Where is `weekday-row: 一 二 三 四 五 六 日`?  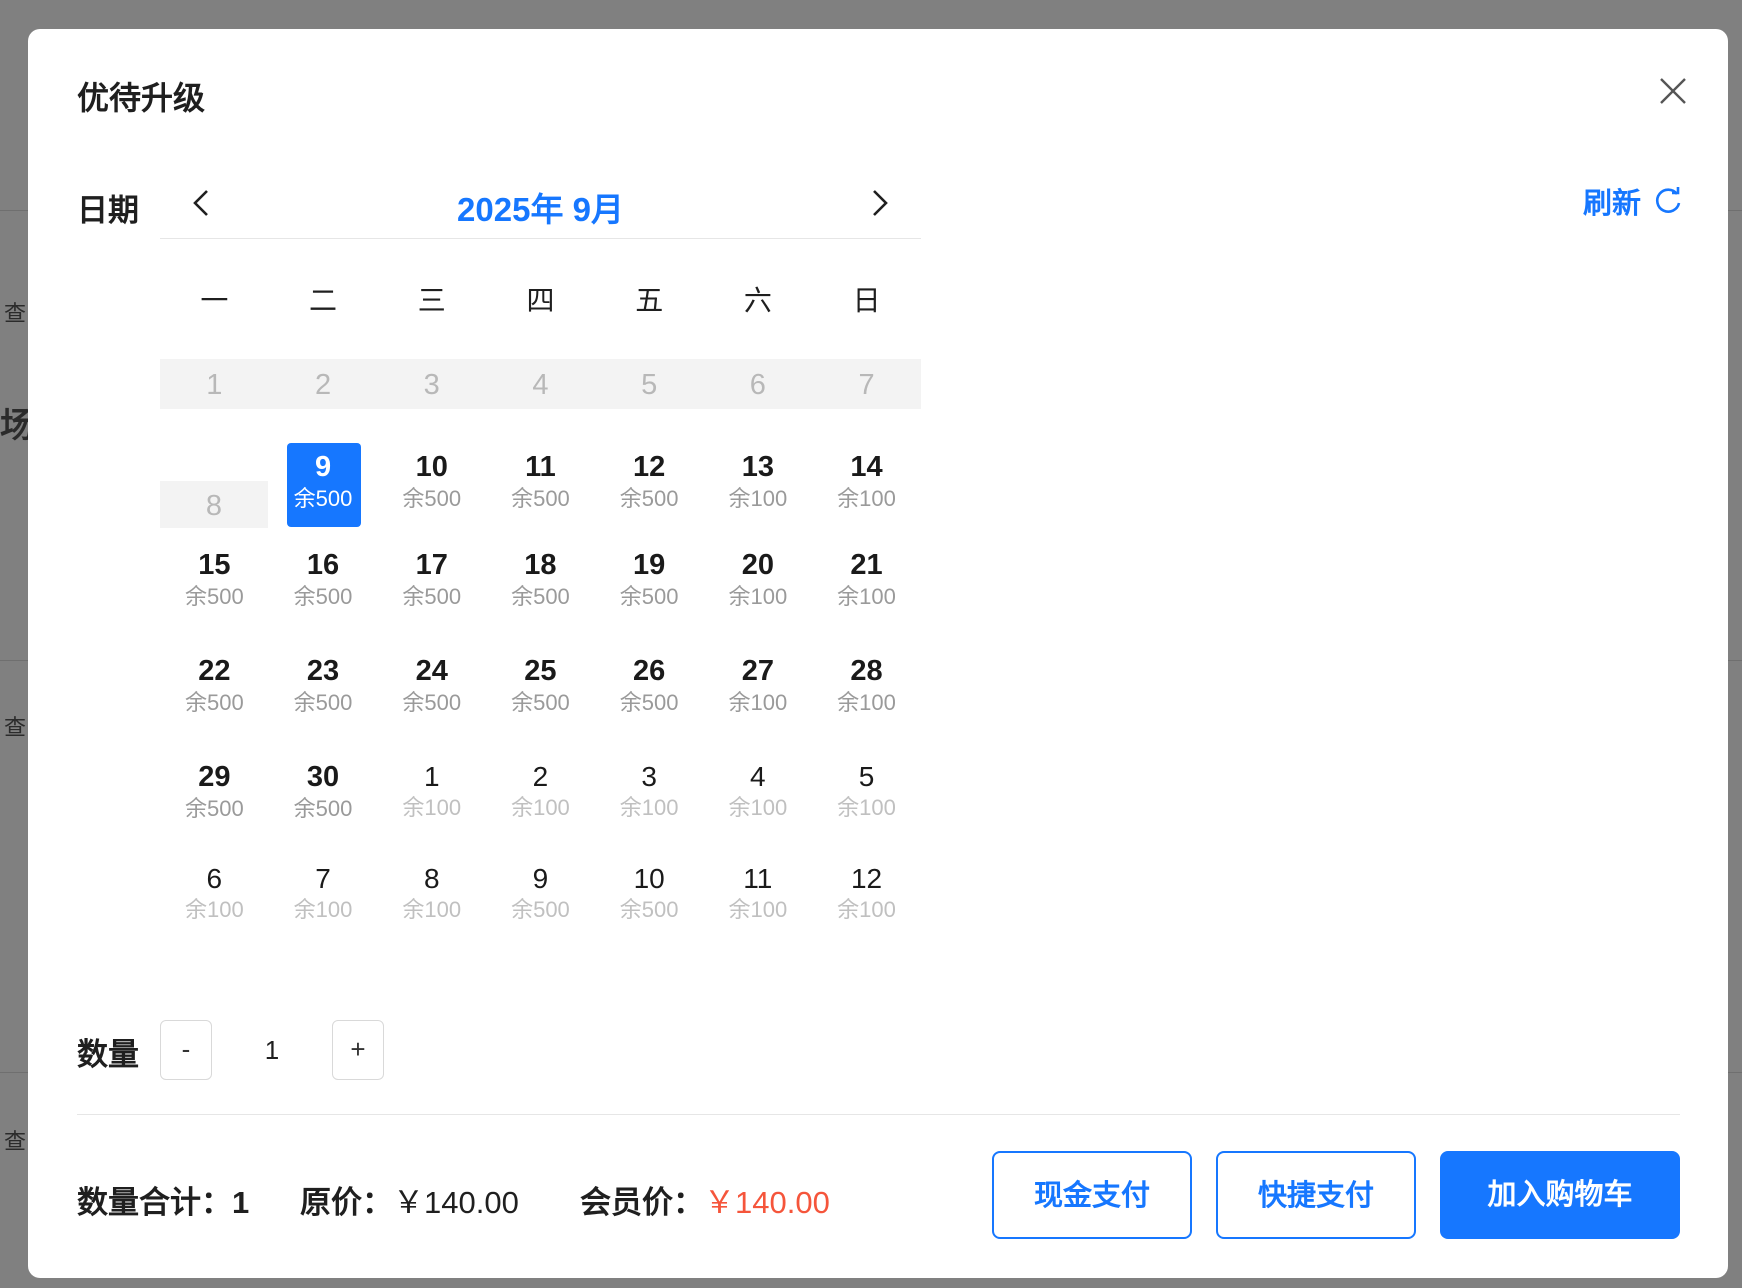
weekday-row: 一 二 三 四 五 六 日 is located at coordinates (540, 299).